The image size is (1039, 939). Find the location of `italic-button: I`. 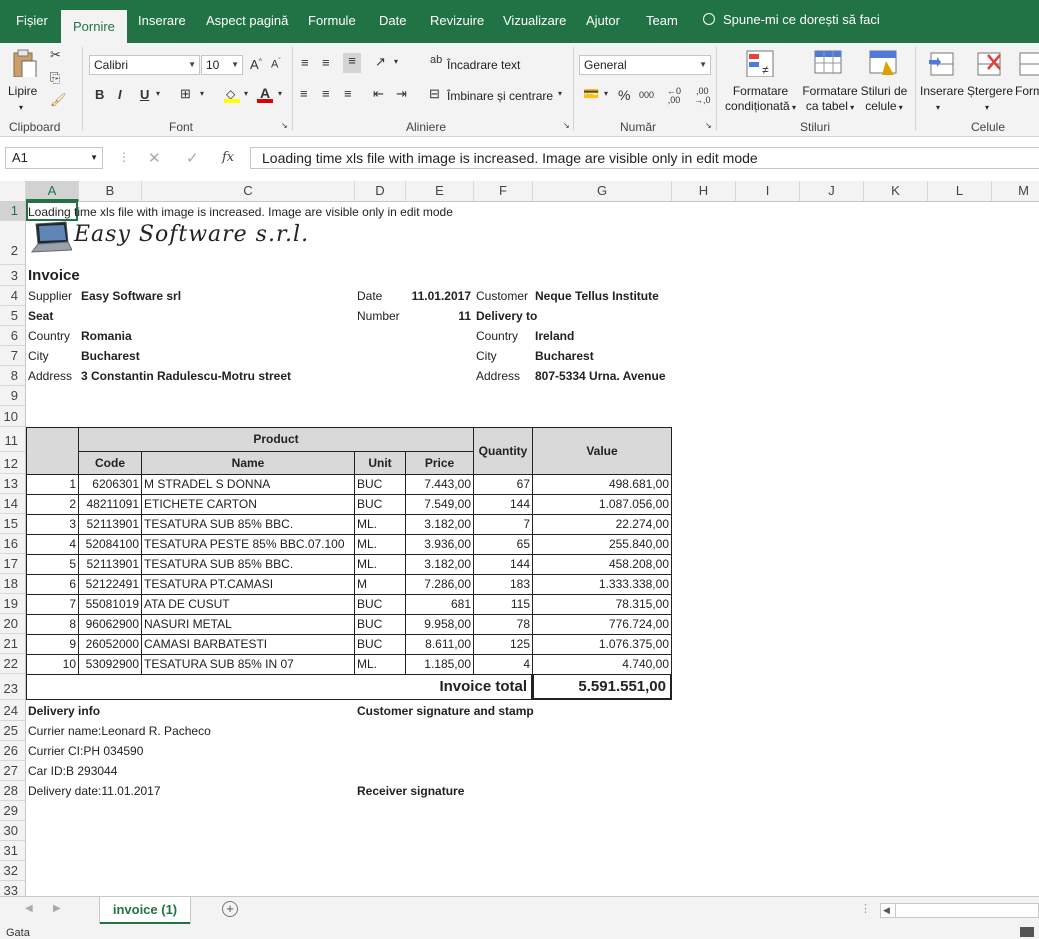

italic-button: I is located at coordinates (120, 94).